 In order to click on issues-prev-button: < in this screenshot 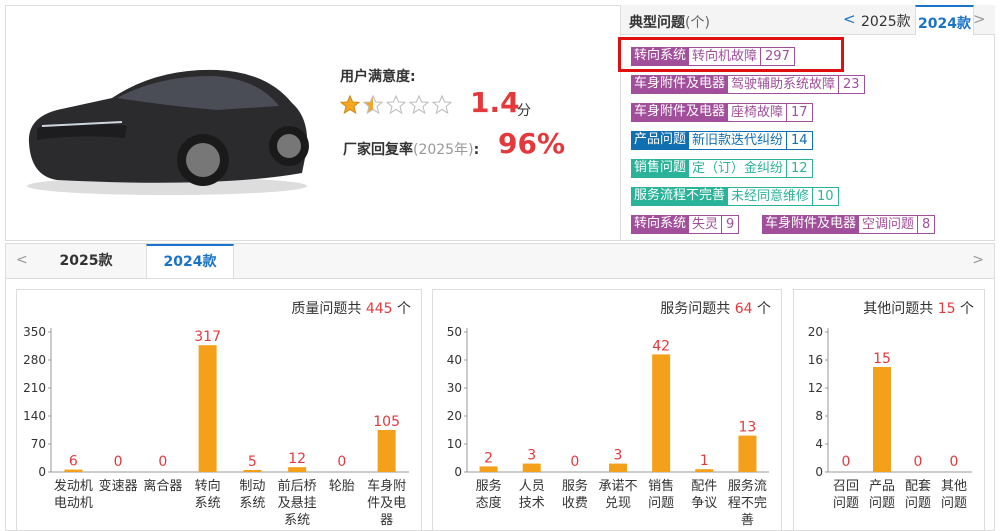, I will do `click(849, 19)`.